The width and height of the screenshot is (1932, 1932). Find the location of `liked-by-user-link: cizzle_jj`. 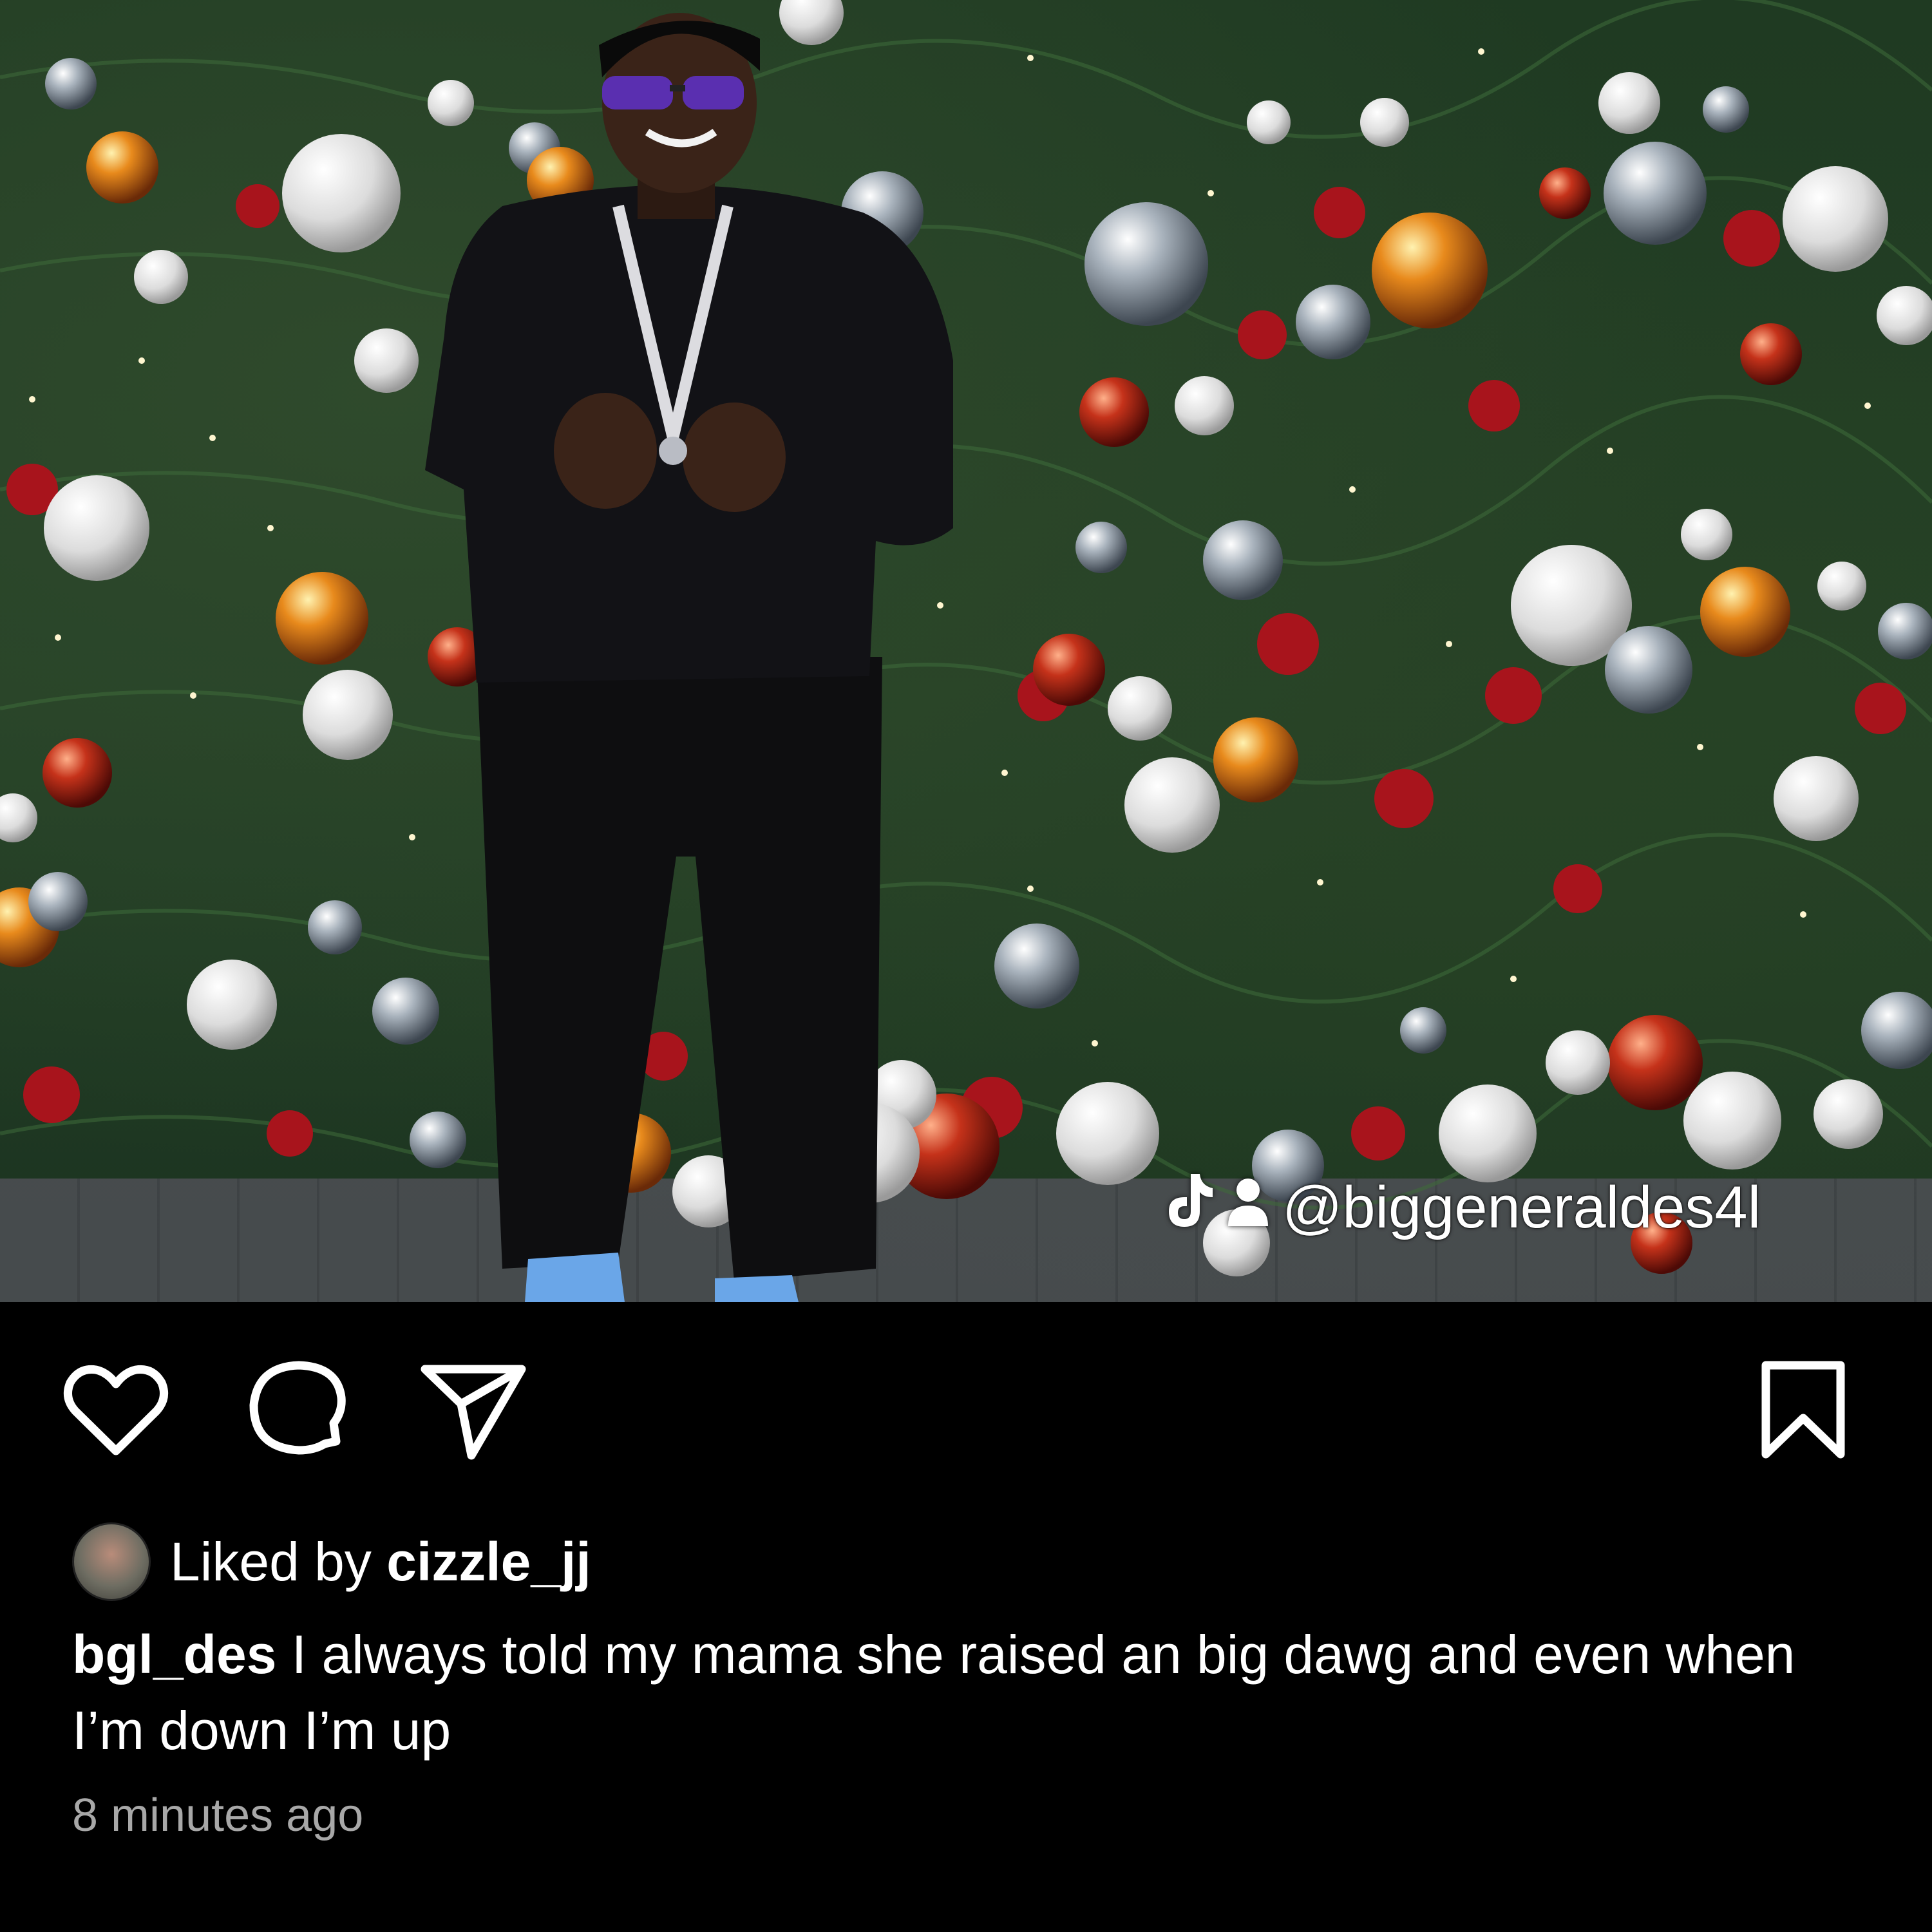

liked-by-user-link: cizzle_jj is located at coordinates (489, 1562).